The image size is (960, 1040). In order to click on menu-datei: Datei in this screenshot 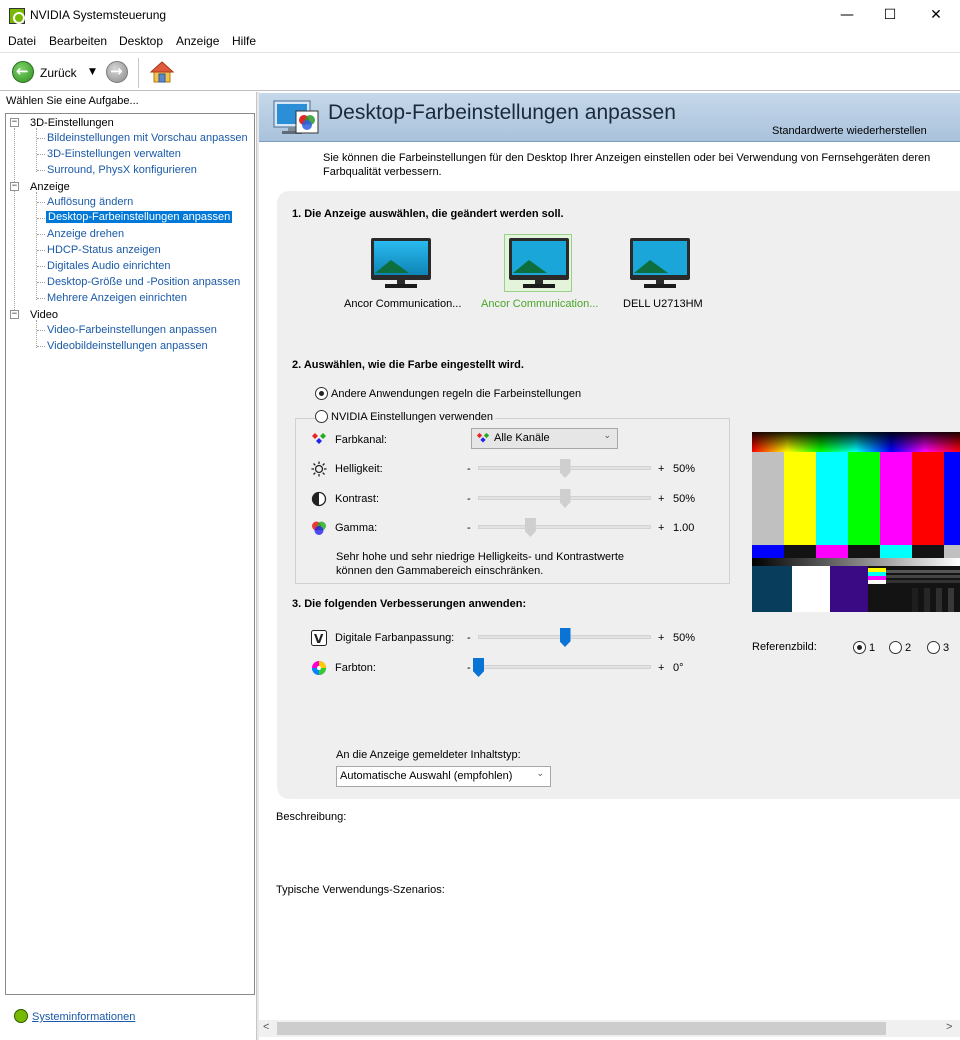, I will do `click(22, 41)`.